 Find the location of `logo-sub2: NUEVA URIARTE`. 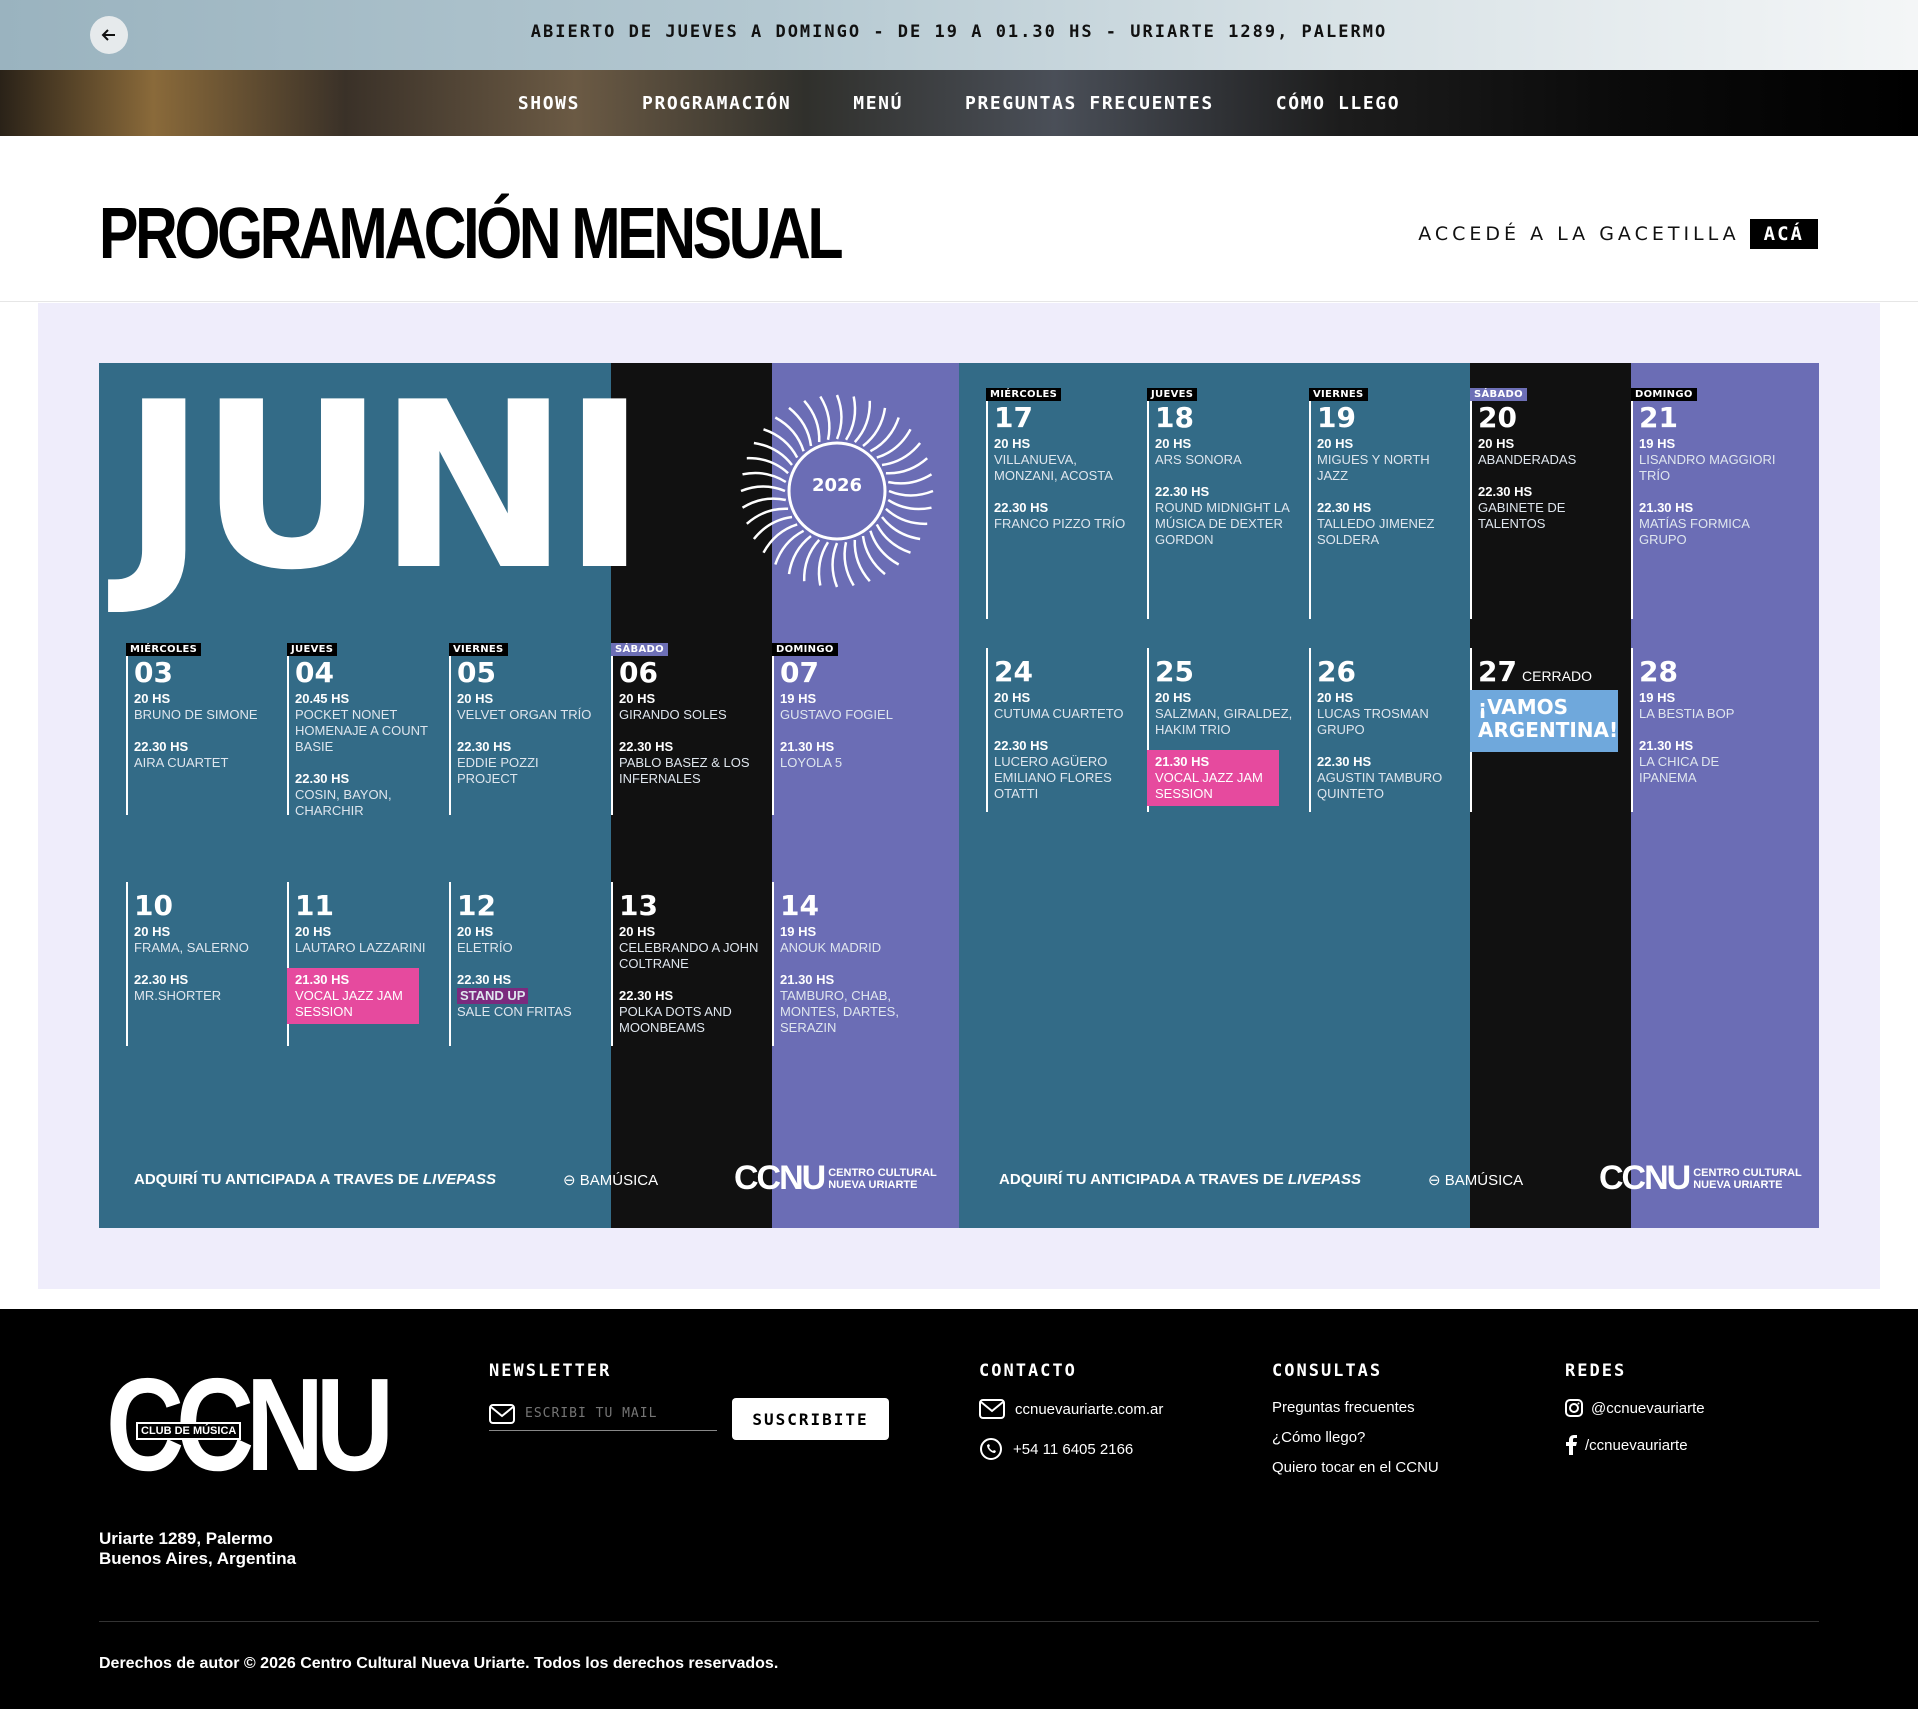

logo-sub2: NUEVA URIARTE is located at coordinates (873, 1184).